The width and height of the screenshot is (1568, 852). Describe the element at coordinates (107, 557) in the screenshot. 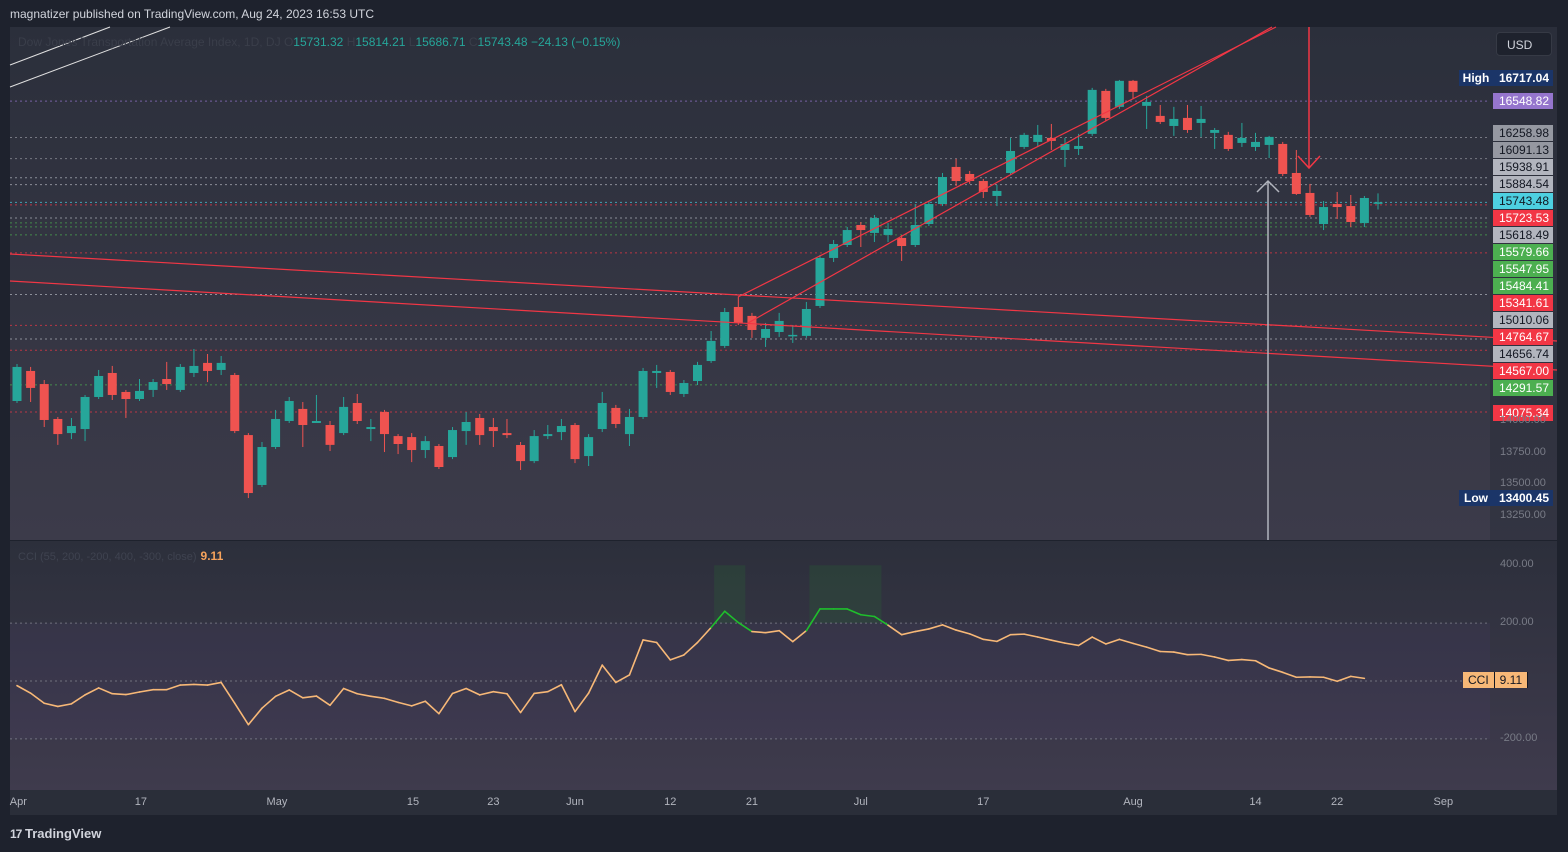

I see `cci-name: CCI (55, 200, -200, 400, -300, close)` at that location.